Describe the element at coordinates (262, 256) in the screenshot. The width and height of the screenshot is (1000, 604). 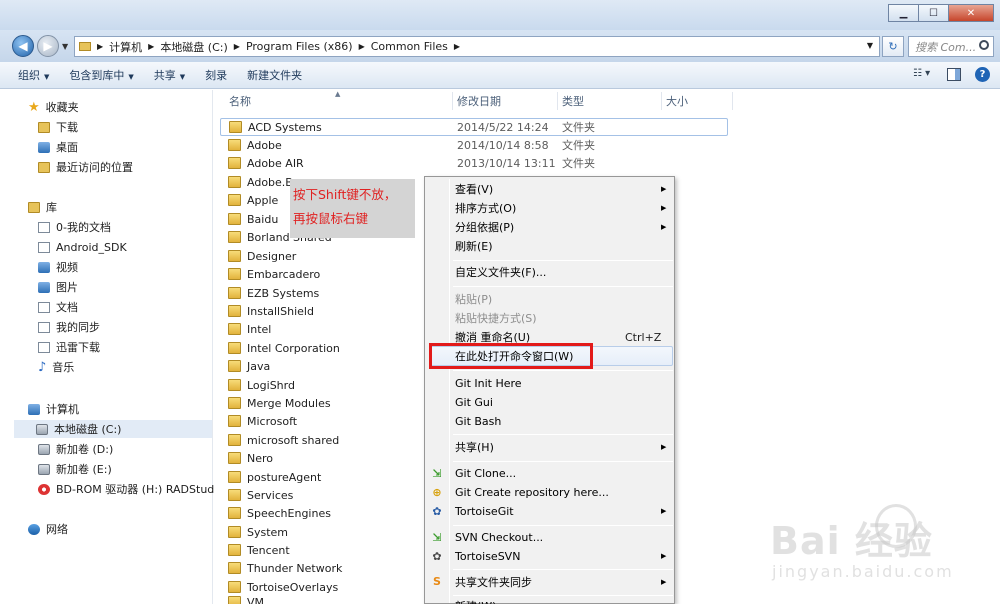
I see `file-row: Designer` at that location.